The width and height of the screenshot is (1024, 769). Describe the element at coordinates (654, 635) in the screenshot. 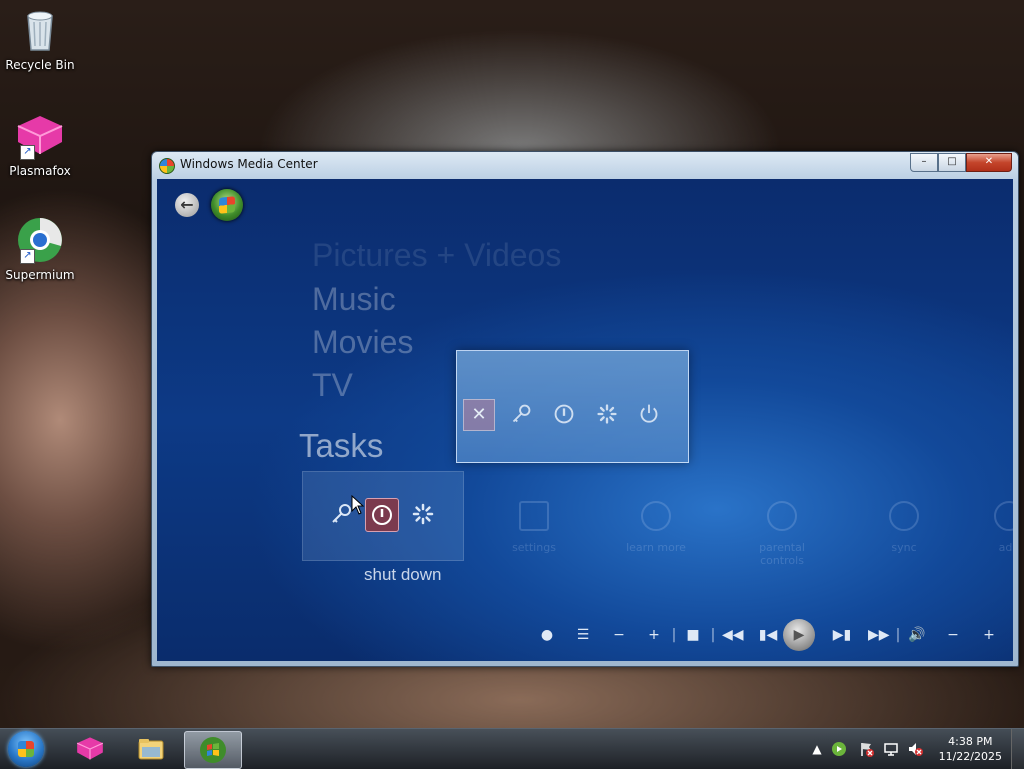

I see `channel-up-button: +` at that location.